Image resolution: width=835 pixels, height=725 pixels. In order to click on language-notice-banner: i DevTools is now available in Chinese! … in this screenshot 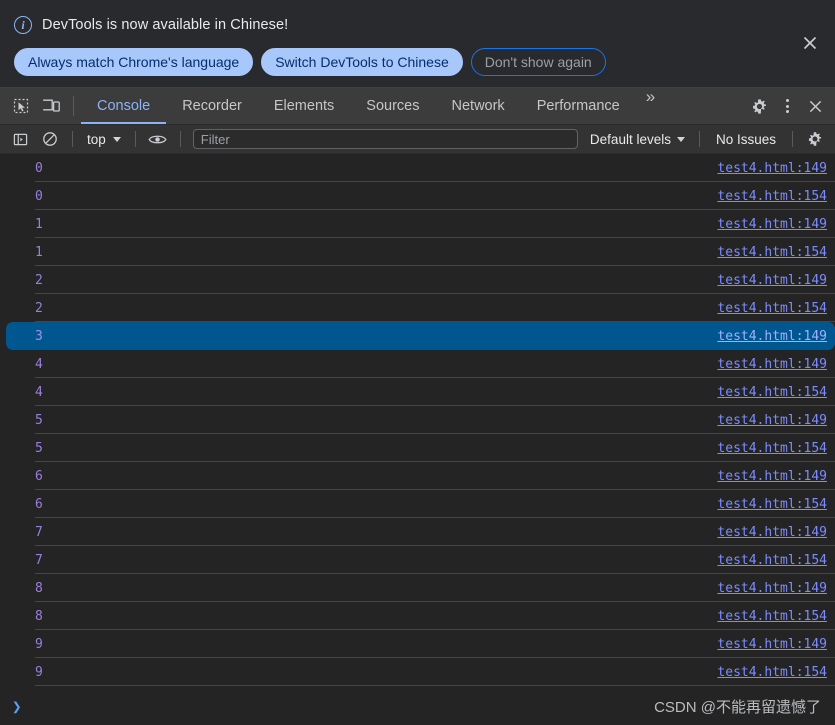, I will do `click(417, 44)`.